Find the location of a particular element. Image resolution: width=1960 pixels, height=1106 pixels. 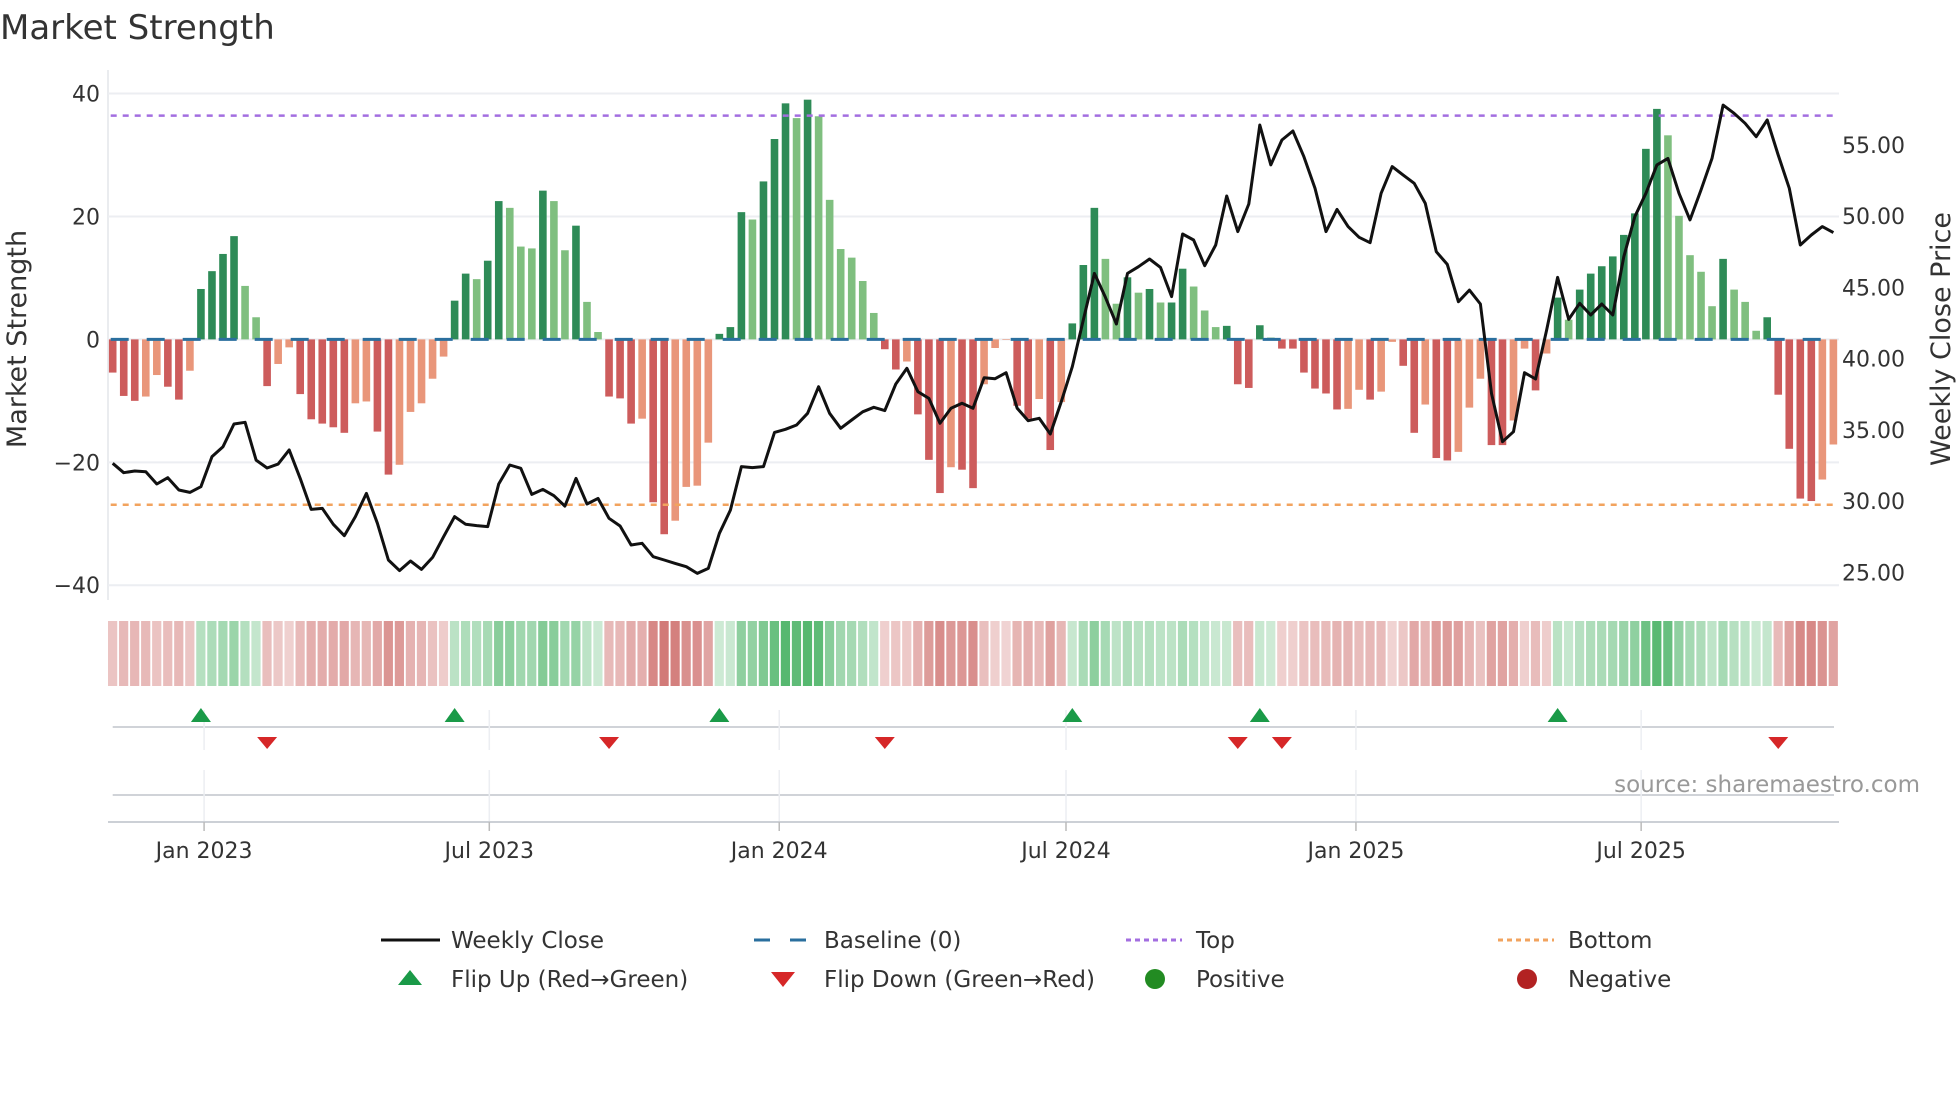

y-tick-label: −40 is located at coordinates (77, 586).